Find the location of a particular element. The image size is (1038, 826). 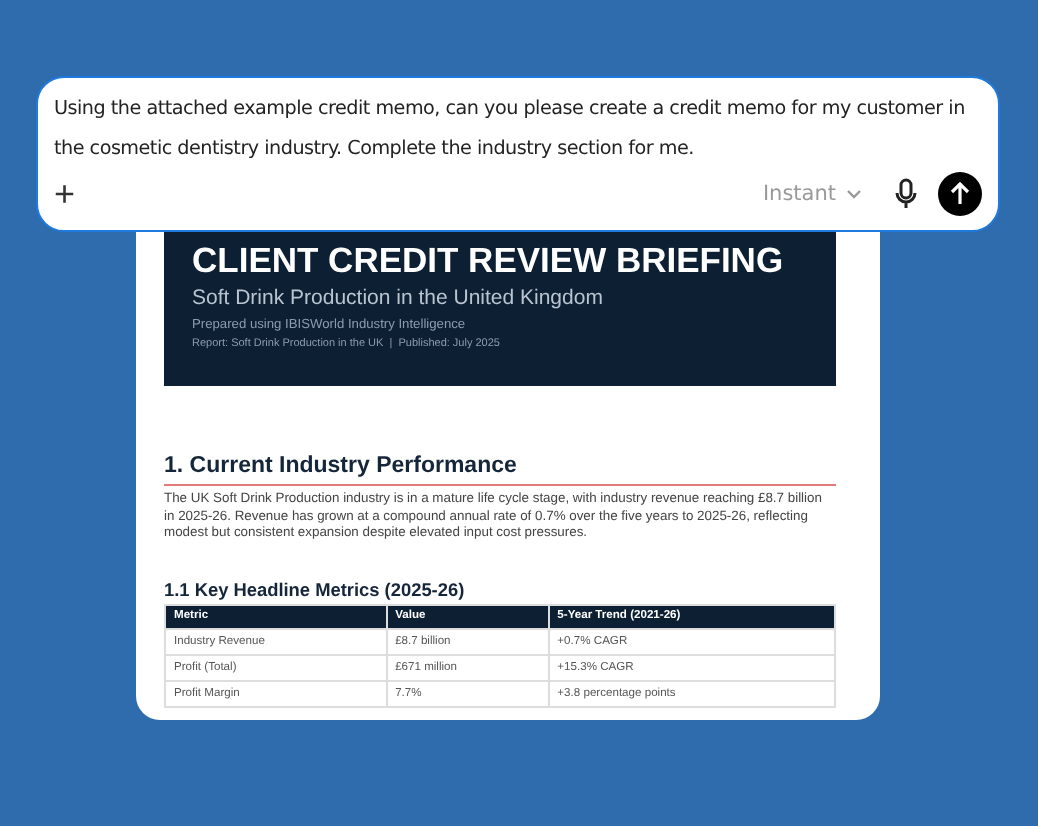

section-heading: 1. Current Industry Performance is located at coordinates (500, 470).